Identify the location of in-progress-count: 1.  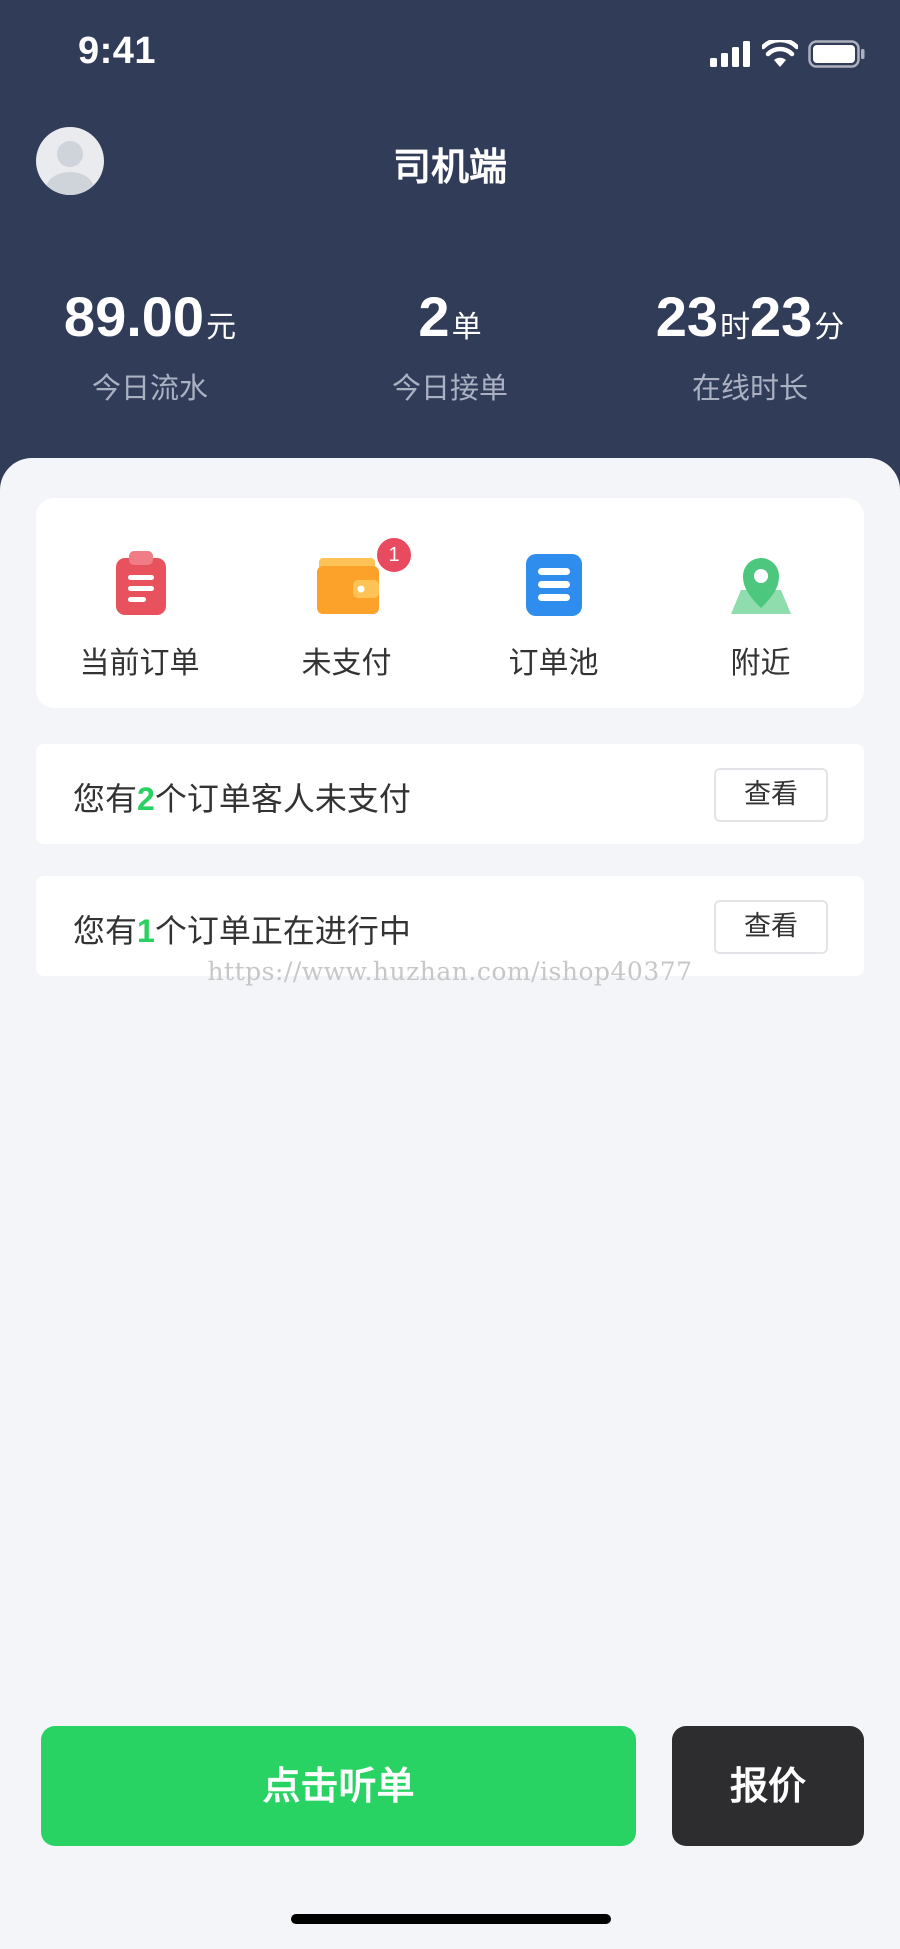
(146, 931).